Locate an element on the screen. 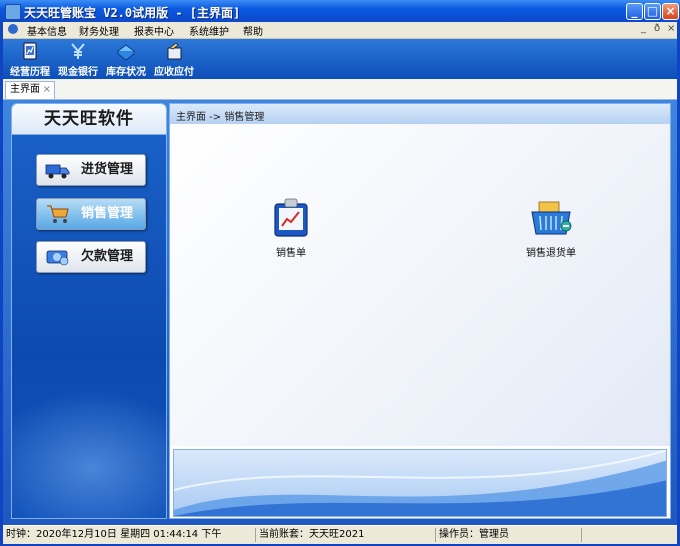 The image size is (680, 546). nav-purchase-button: 进货管理 is located at coordinates (91, 170).